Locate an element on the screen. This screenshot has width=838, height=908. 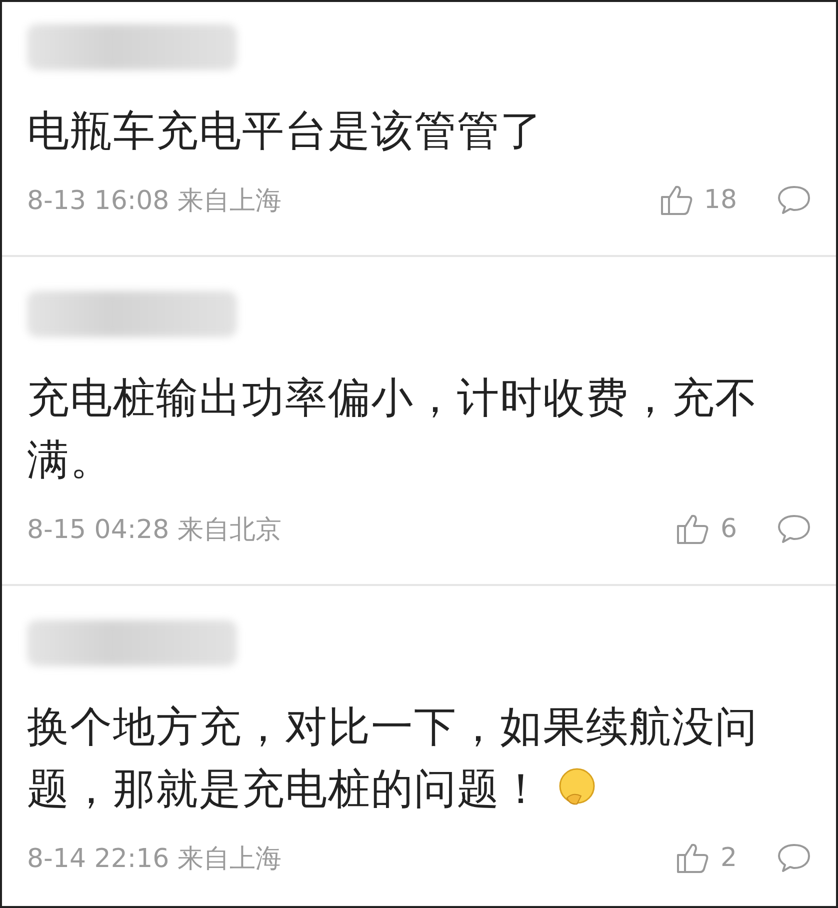
comment-text: 电瓶车充电平台是该管管了 is located at coordinates (285, 130).